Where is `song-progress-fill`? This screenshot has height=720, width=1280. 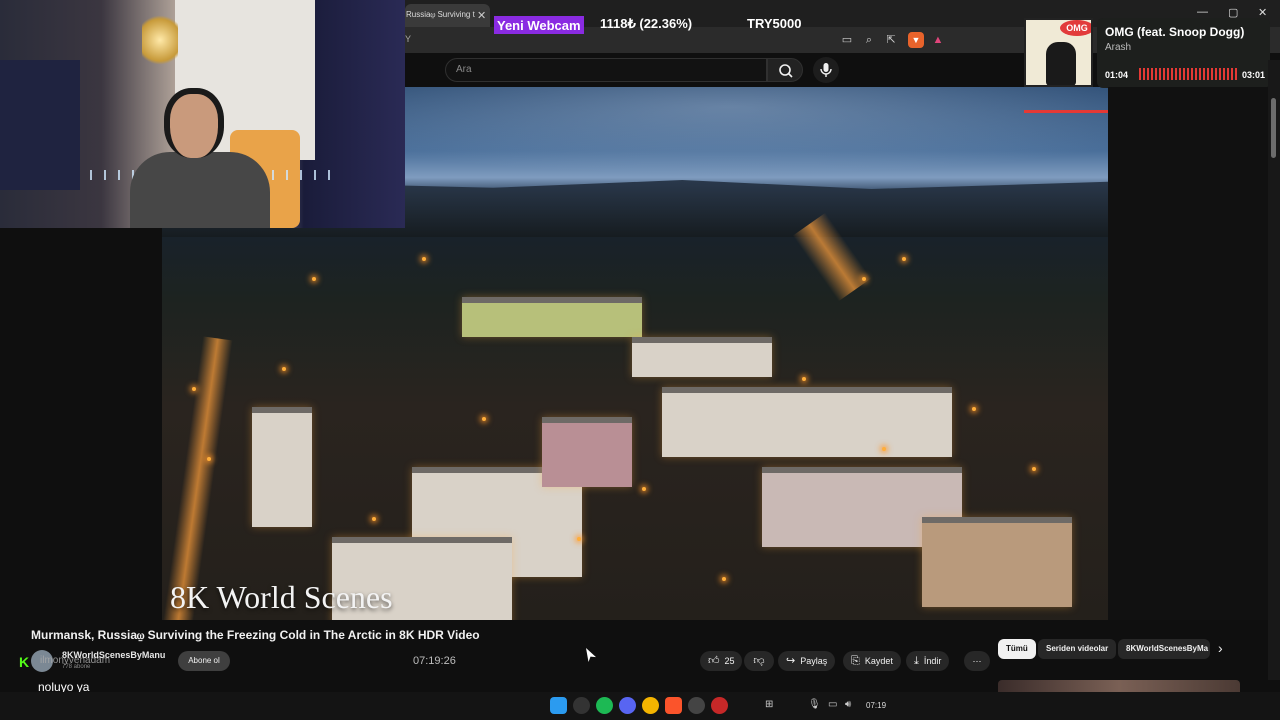
song-progress-fill is located at coordinates (1067, 111).